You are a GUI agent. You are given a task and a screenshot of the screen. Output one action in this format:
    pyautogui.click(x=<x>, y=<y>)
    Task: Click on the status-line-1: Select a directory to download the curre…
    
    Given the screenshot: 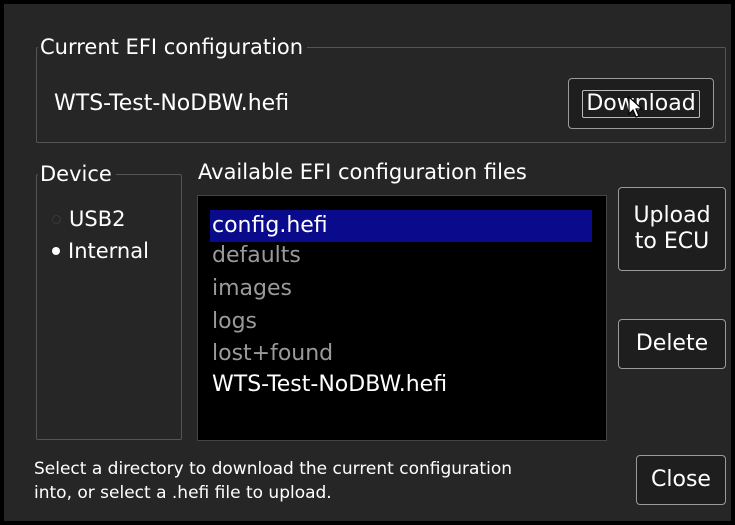 What is the action you would take?
    pyautogui.click(x=273, y=469)
    